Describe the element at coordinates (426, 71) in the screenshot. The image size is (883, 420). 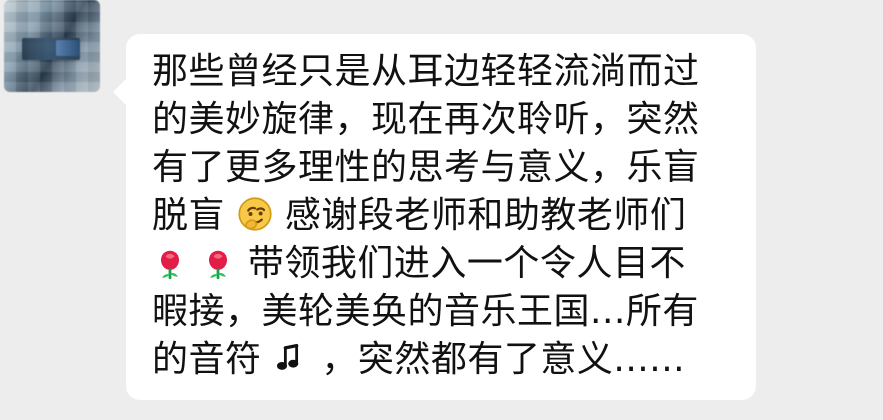
I see `message-text-segment: 那些曾经只是从耳边轻轻流淌而过` at that location.